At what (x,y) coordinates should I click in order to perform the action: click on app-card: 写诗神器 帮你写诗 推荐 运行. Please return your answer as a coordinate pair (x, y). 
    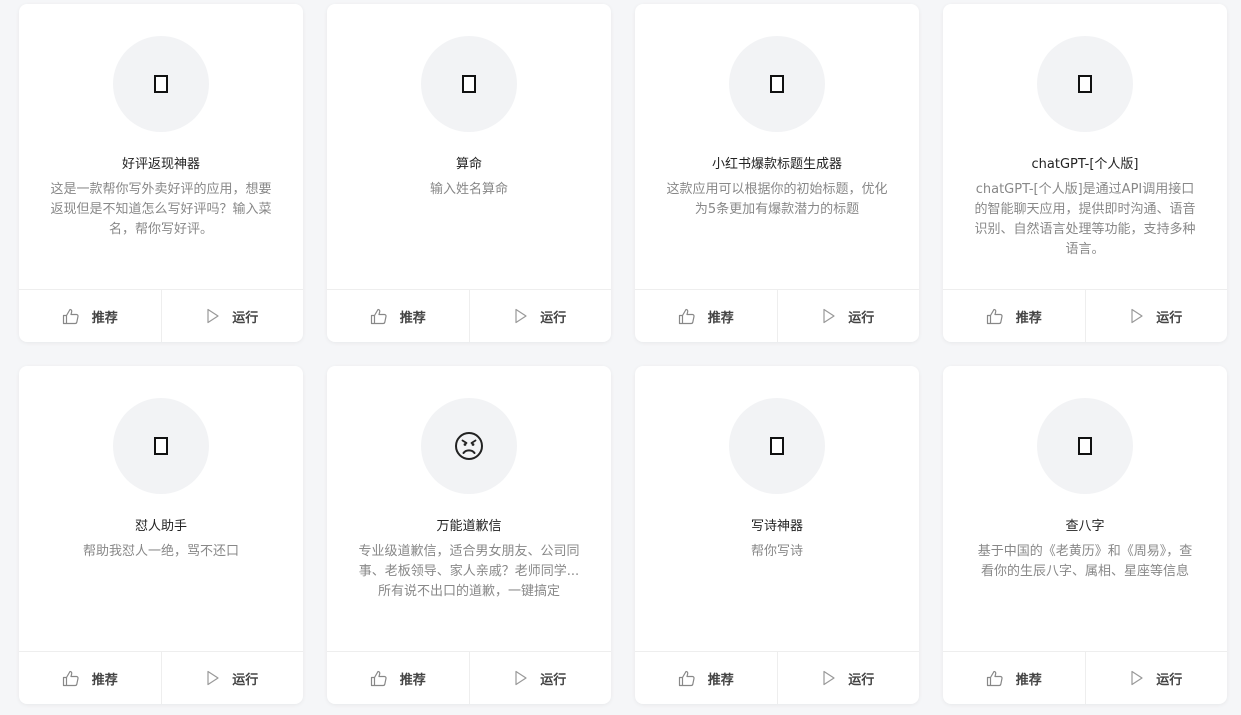
    Looking at the image, I should click on (777, 535).